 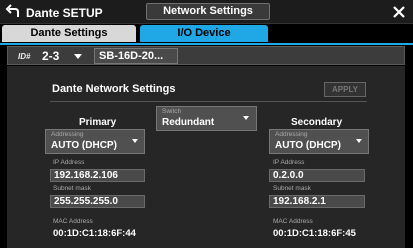 I want to click on id-selector: 2-3, so click(x=50, y=56).